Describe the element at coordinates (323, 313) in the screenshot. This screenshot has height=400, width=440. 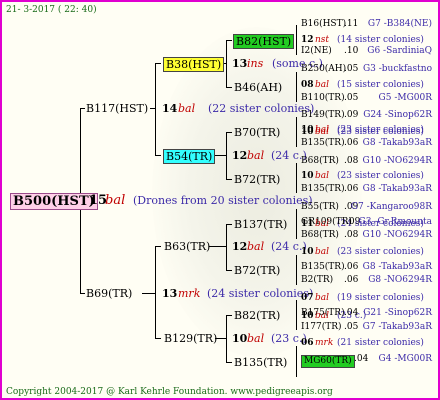
I see `g4-node: B175(TR)` at that location.